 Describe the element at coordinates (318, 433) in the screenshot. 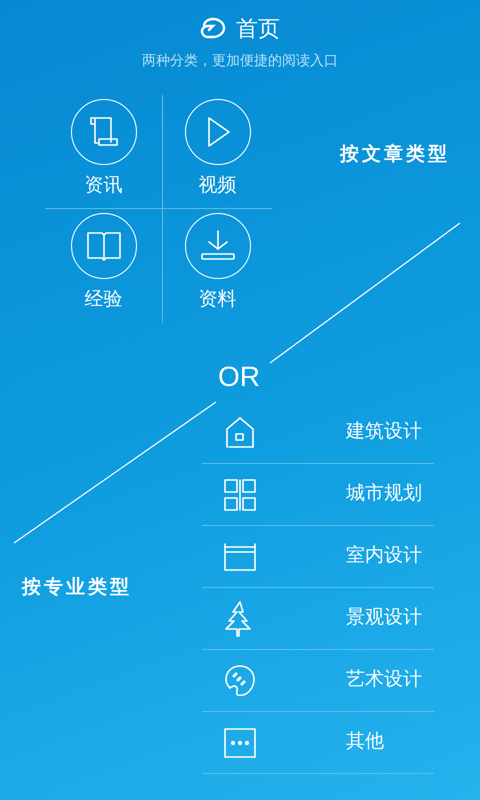

I see `category-row: 建筑设计` at that location.